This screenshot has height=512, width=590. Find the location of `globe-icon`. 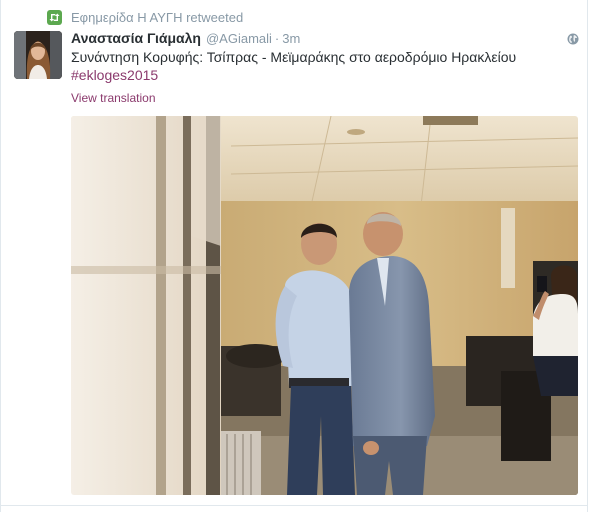

globe-icon is located at coordinates (573, 38).